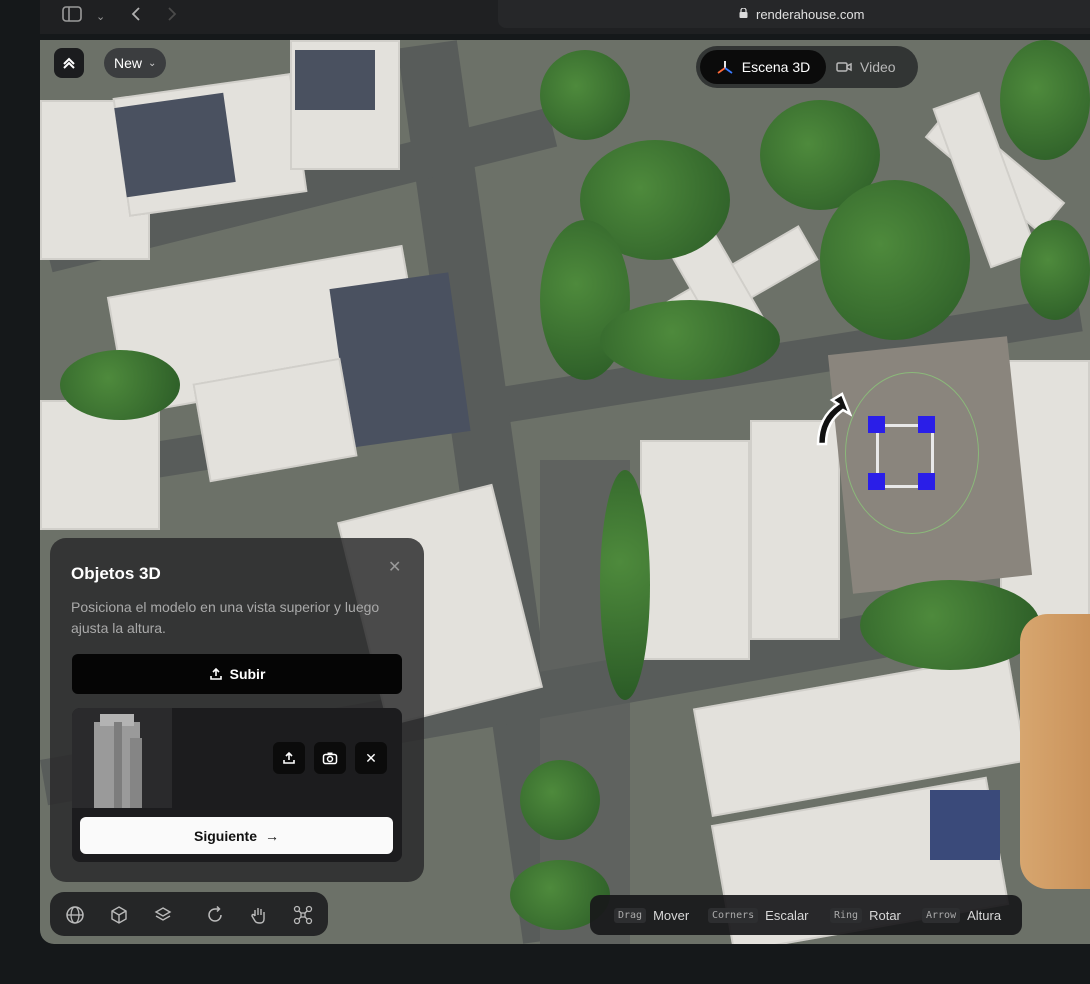 This screenshot has width=1090, height=984. Describe the element at coordinates (75, 915) in the screenshot. I see `globe-grid-icon` at that location.